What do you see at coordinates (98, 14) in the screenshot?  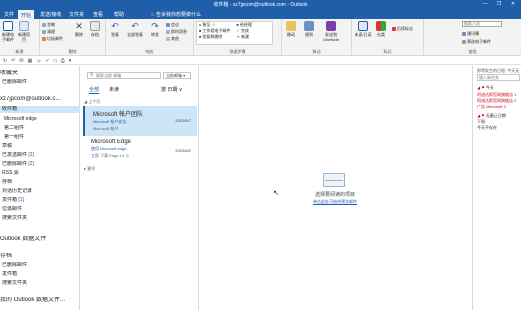 I see `tab-view: 查看` at bounding box center [98, 14].